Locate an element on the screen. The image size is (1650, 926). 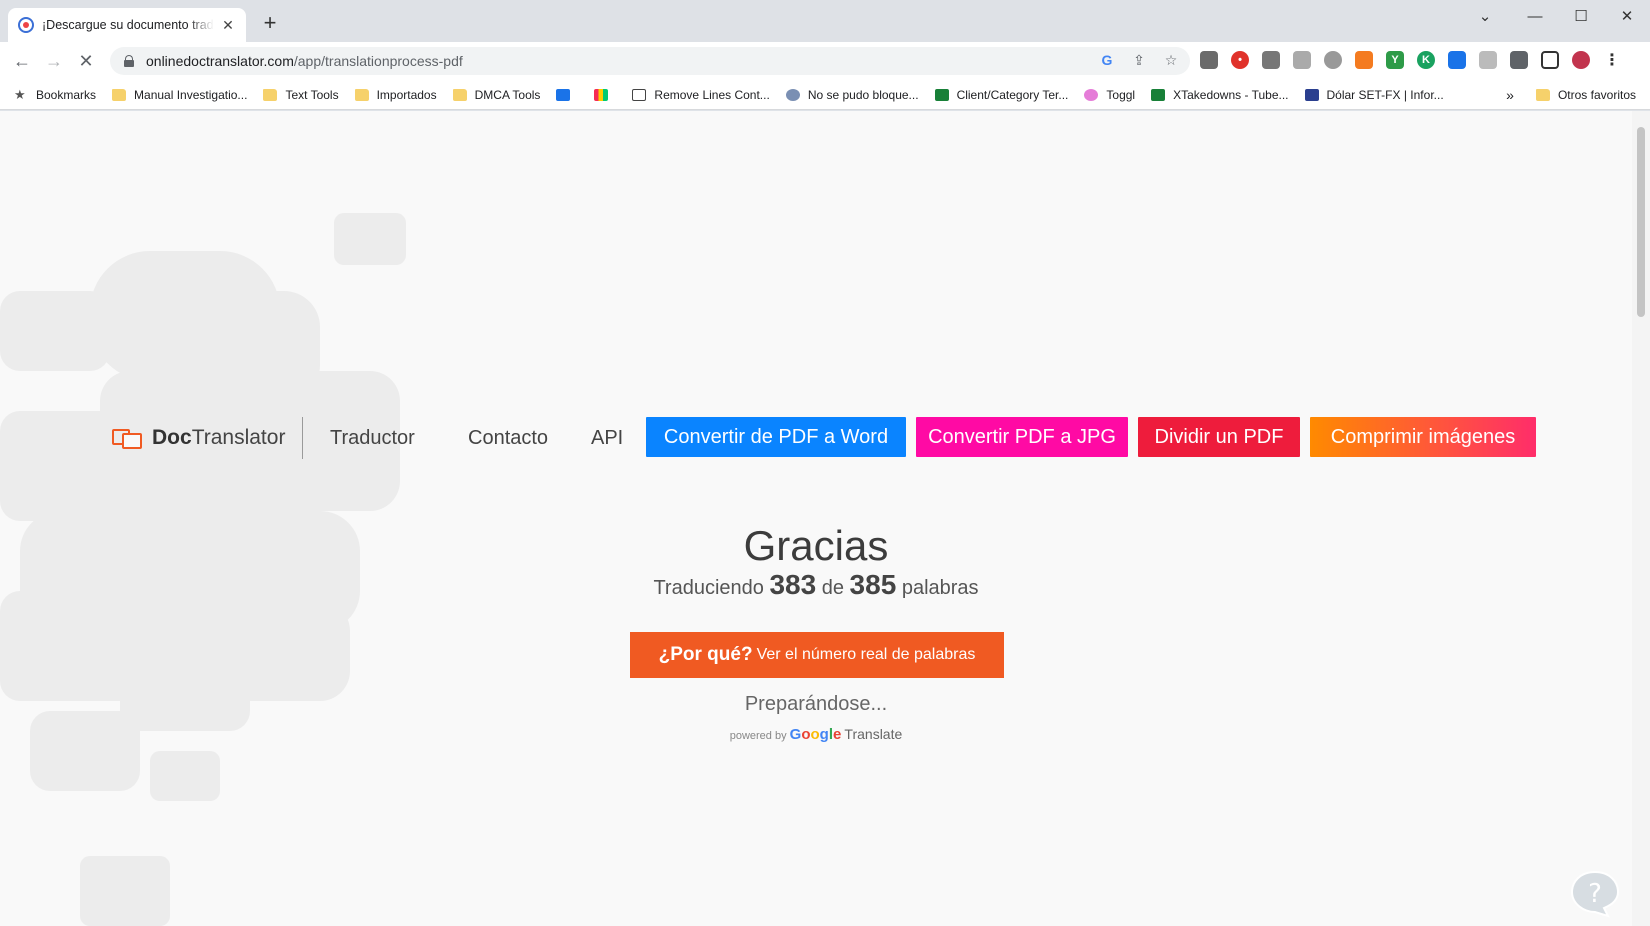
help-badge-icon: ? is located at coordinates (1595, 894).